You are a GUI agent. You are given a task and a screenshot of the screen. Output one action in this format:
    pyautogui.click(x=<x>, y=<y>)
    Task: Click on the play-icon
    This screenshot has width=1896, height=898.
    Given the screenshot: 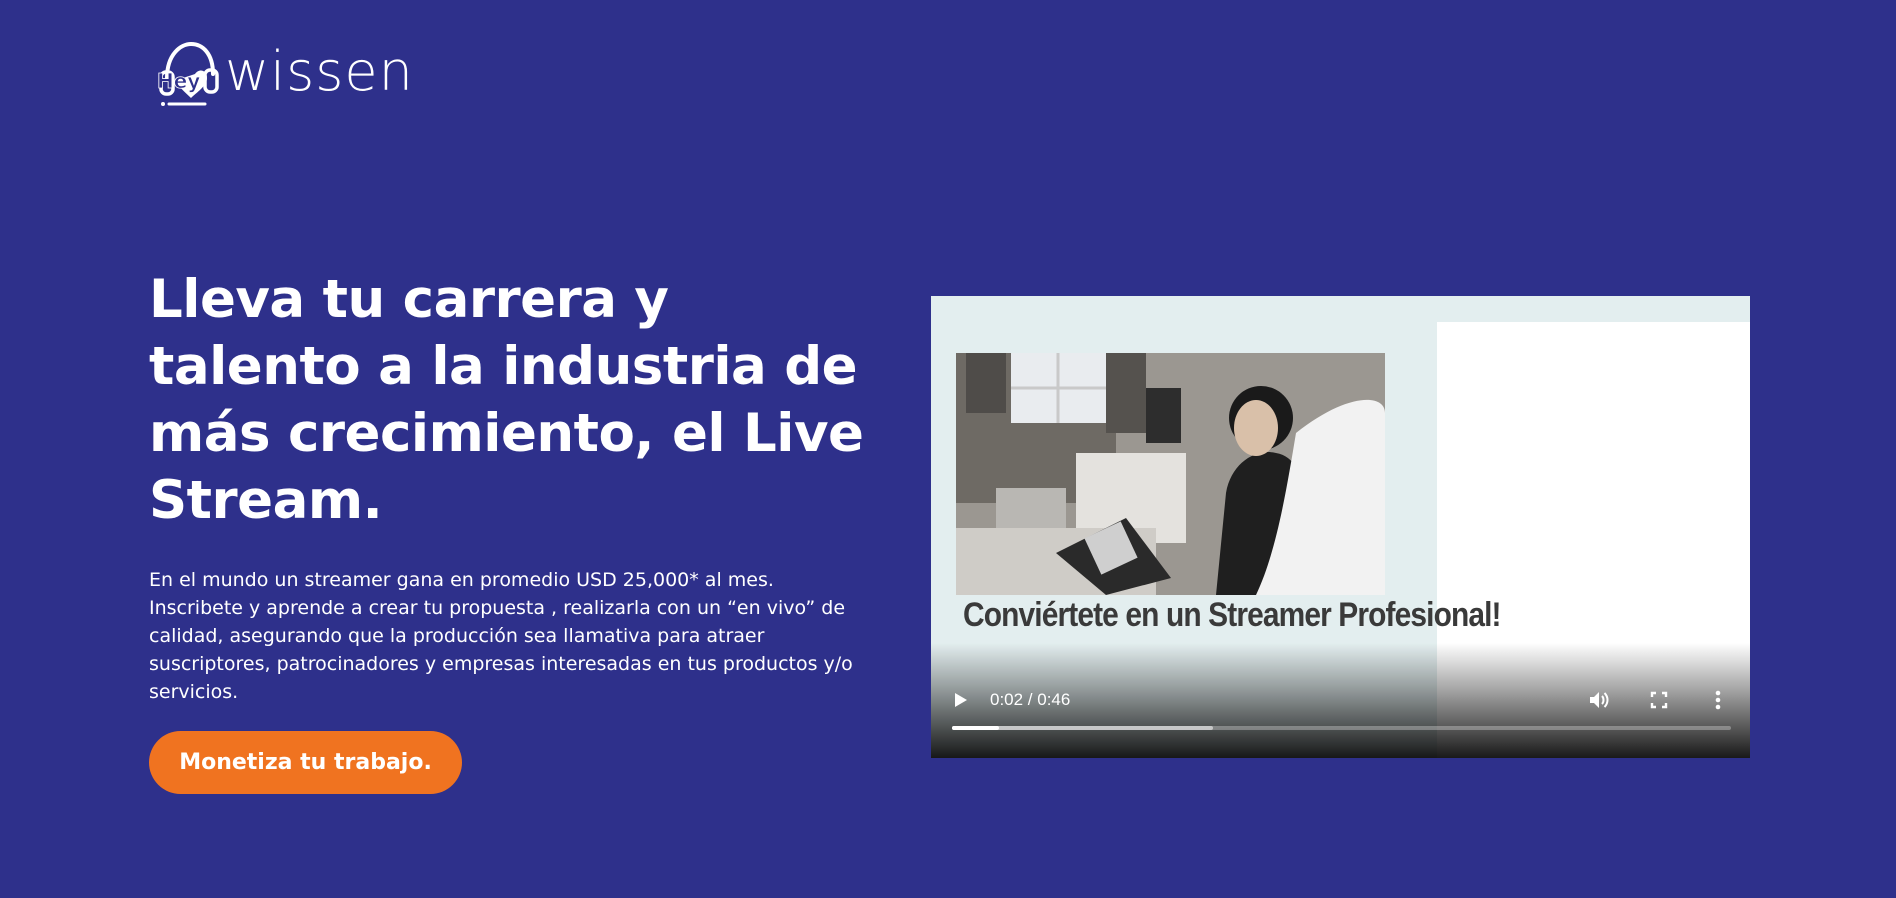 What is the action you would take?
    pyautogui.click(x=961, y=700)
    